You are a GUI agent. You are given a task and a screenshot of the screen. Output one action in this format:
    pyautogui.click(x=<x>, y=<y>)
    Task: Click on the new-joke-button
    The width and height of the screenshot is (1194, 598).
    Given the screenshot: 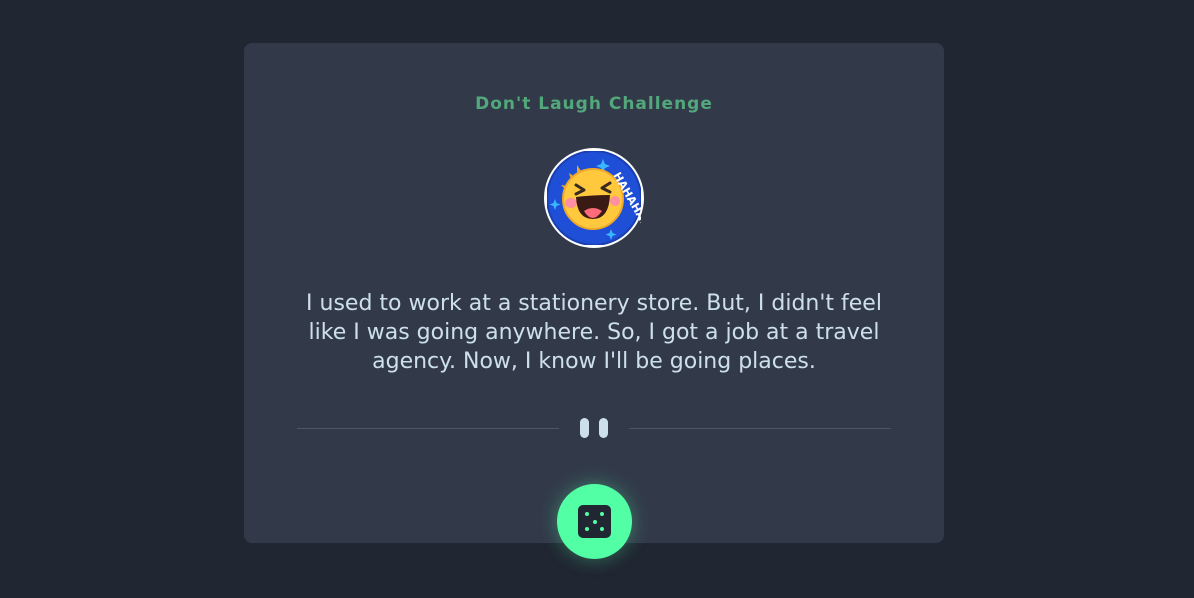 What is the action you would take?
    pyautogui.click(x=594, y=521)
    